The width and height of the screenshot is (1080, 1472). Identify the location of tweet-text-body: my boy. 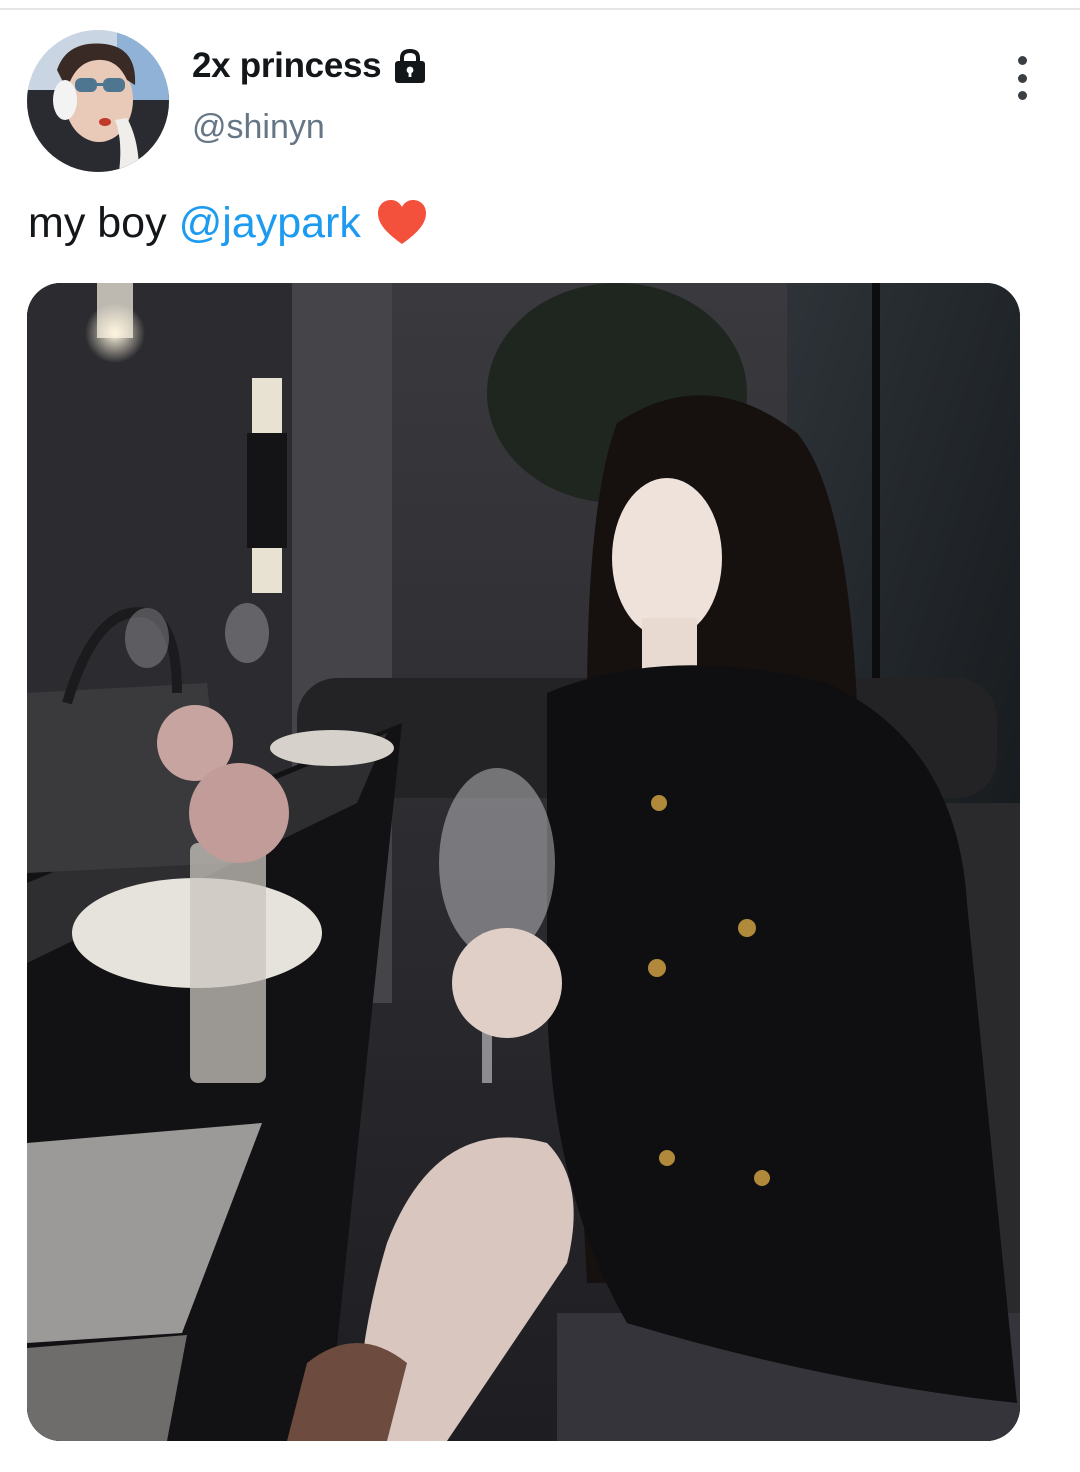
(97, 222).